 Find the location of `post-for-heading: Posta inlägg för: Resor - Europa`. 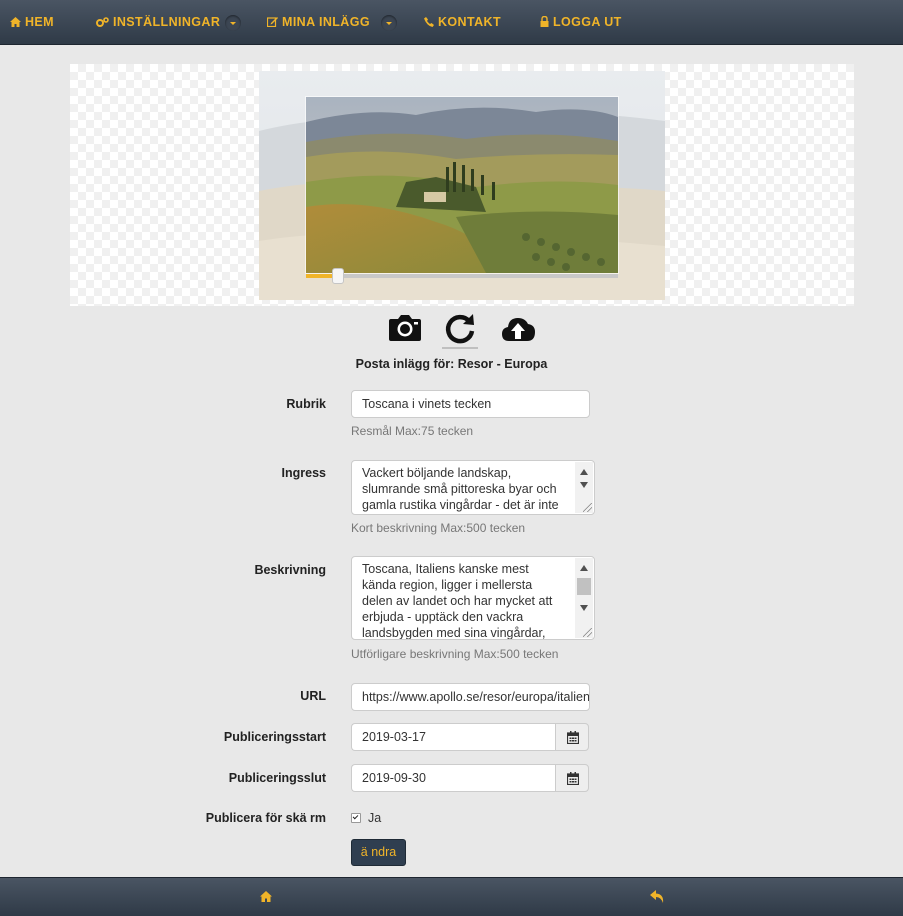

post-for-heading: Posta inlägg för: Resor - Europa is located at coordinates (451, 364).